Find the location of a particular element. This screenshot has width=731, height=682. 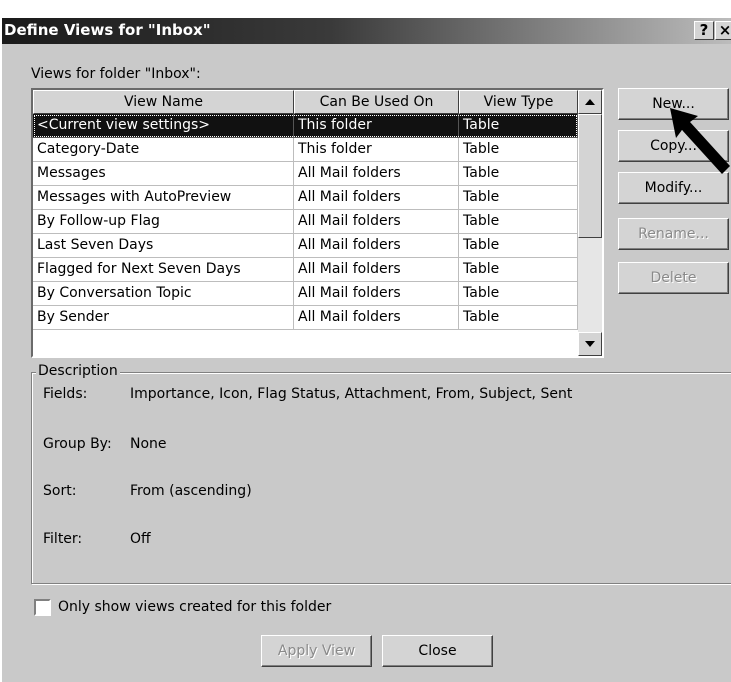

table-row: Last Seven Days All Mail folders Table is located at coordinates (305, 246).